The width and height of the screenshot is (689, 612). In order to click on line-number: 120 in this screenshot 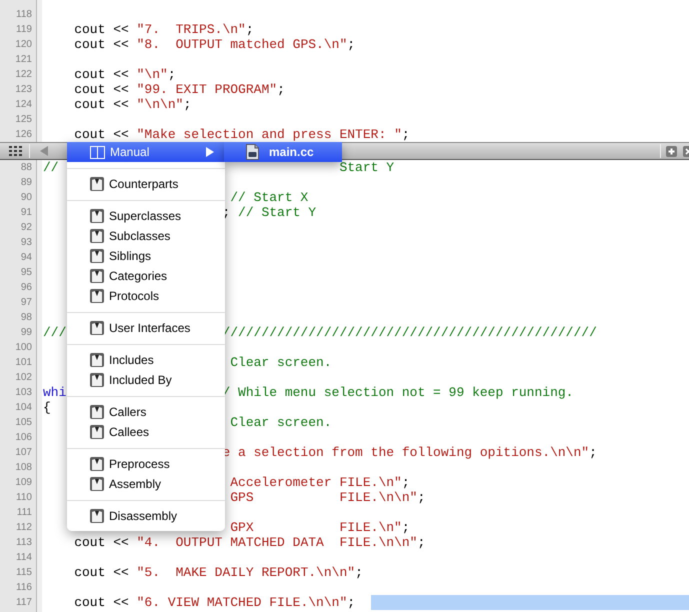, I will do `click(23, 45)`.